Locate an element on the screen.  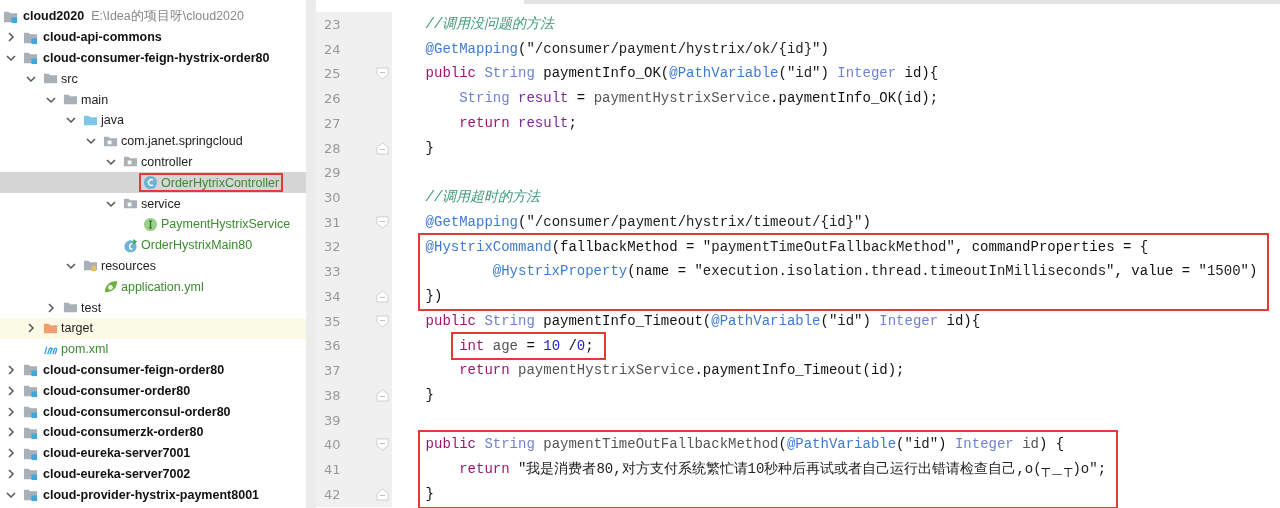
tree-item: resources is located at coordinates (128, 265).